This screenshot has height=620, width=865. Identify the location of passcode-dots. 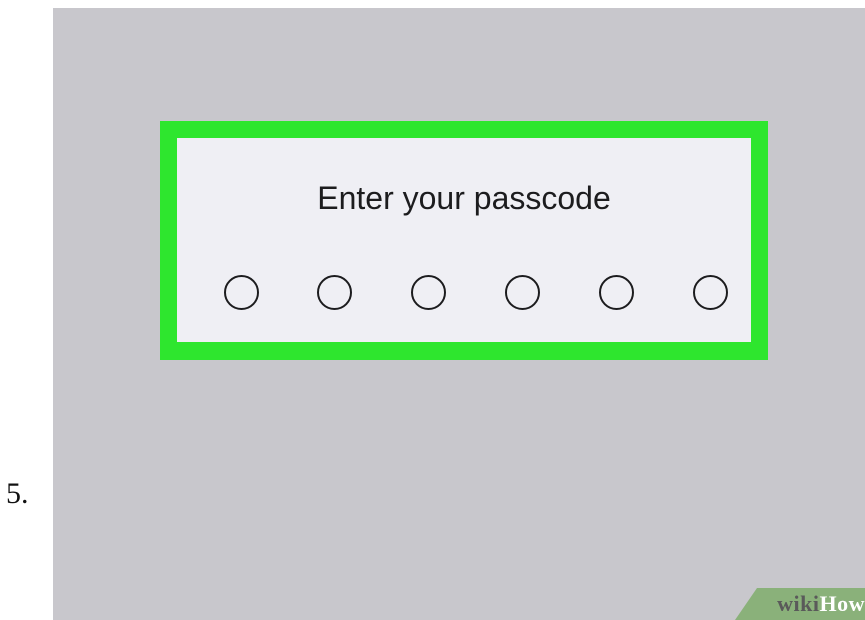
(464, 295).